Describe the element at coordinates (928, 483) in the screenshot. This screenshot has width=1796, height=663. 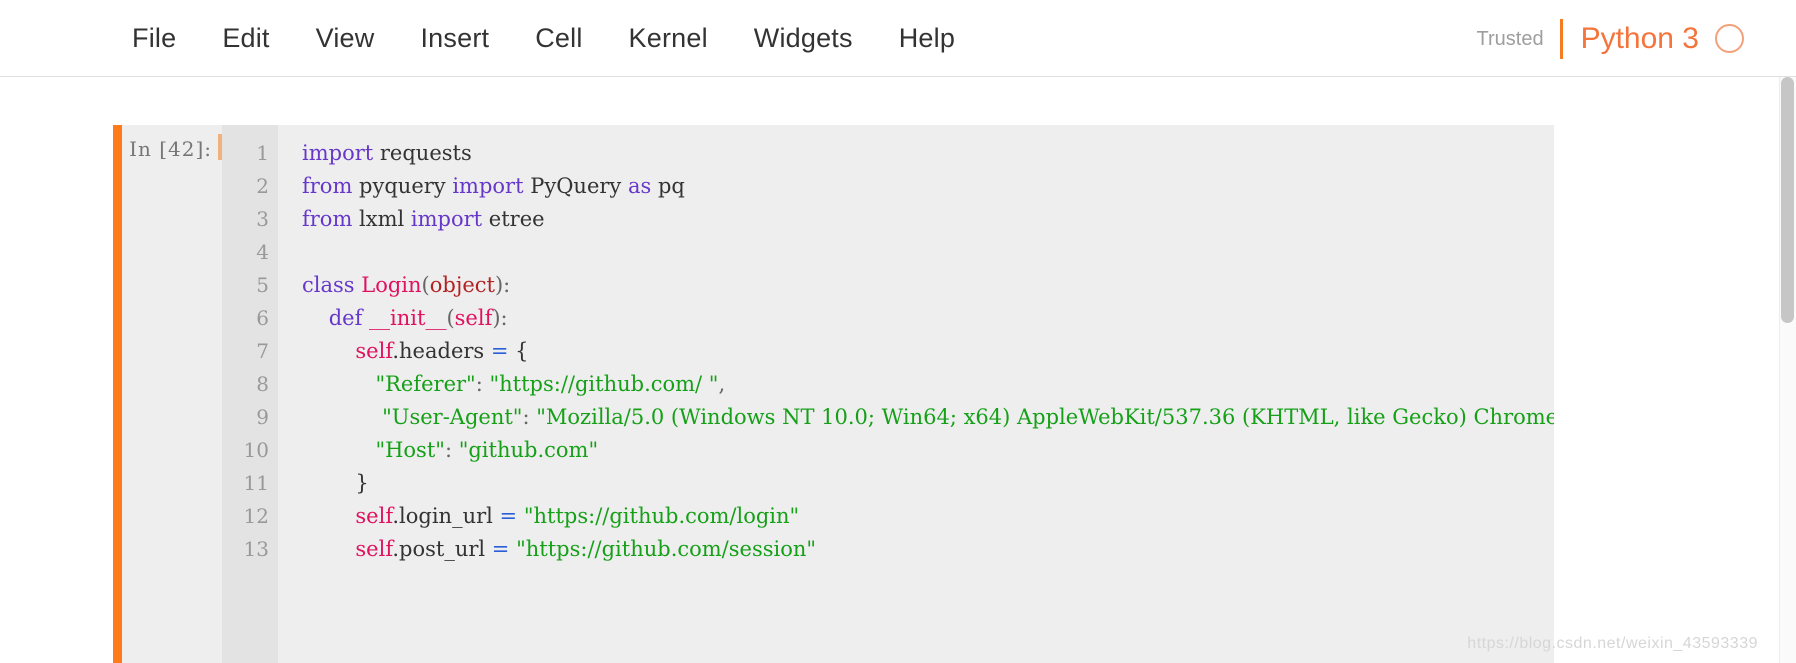
I see `code-line: }` at that location.